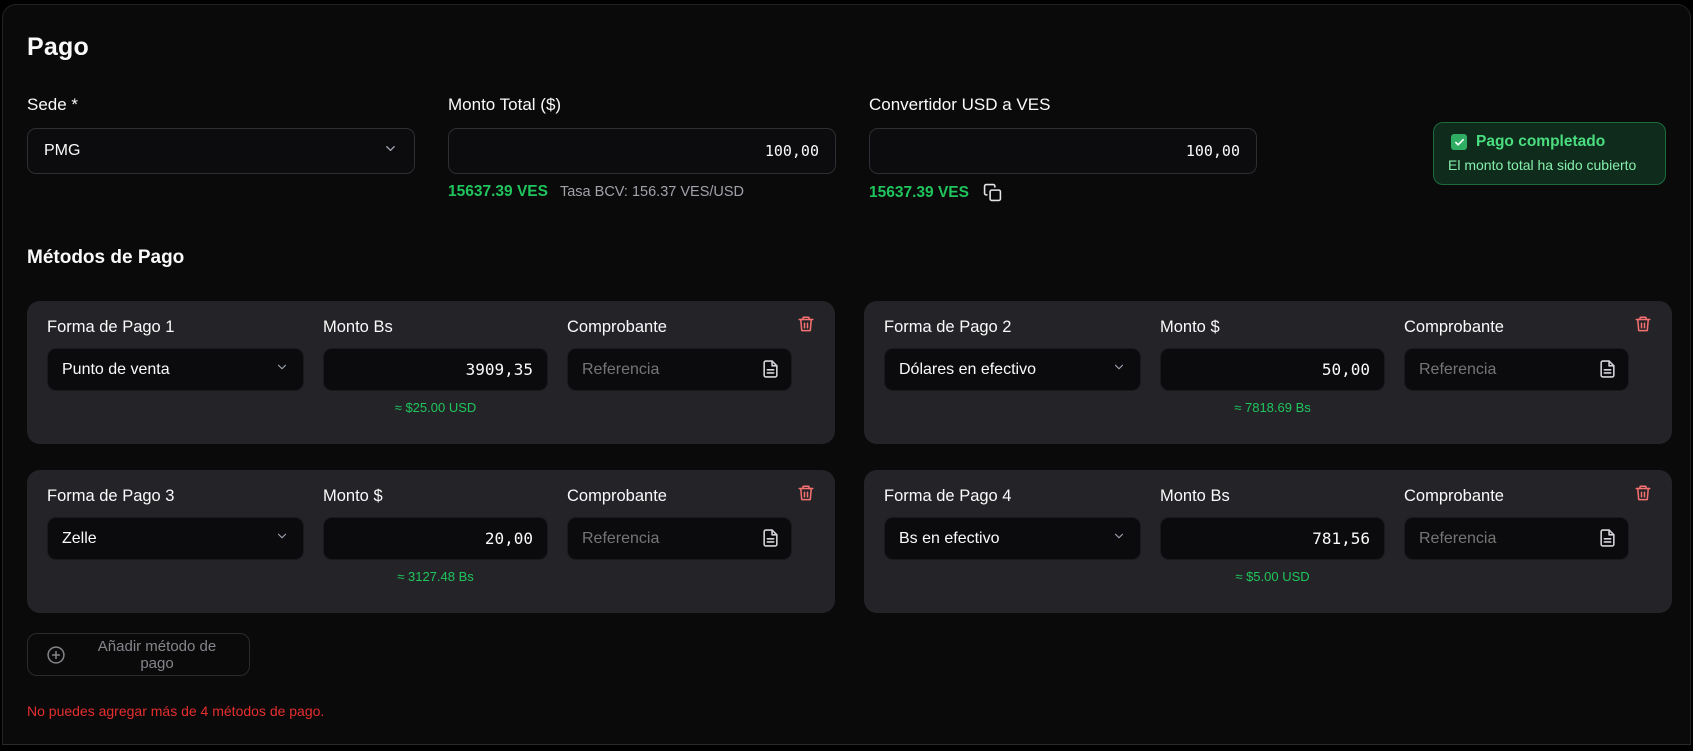  What do you see at coordinates (175, 538) in the screenshot?
I see `method-select: Zelle` at bounding box center [175, 538].